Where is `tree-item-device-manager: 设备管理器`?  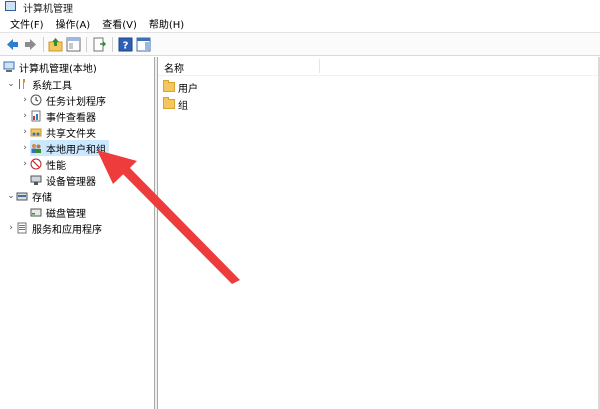
tree-item-device-manager: 设备管理器 is located at coordinates (64, 180).